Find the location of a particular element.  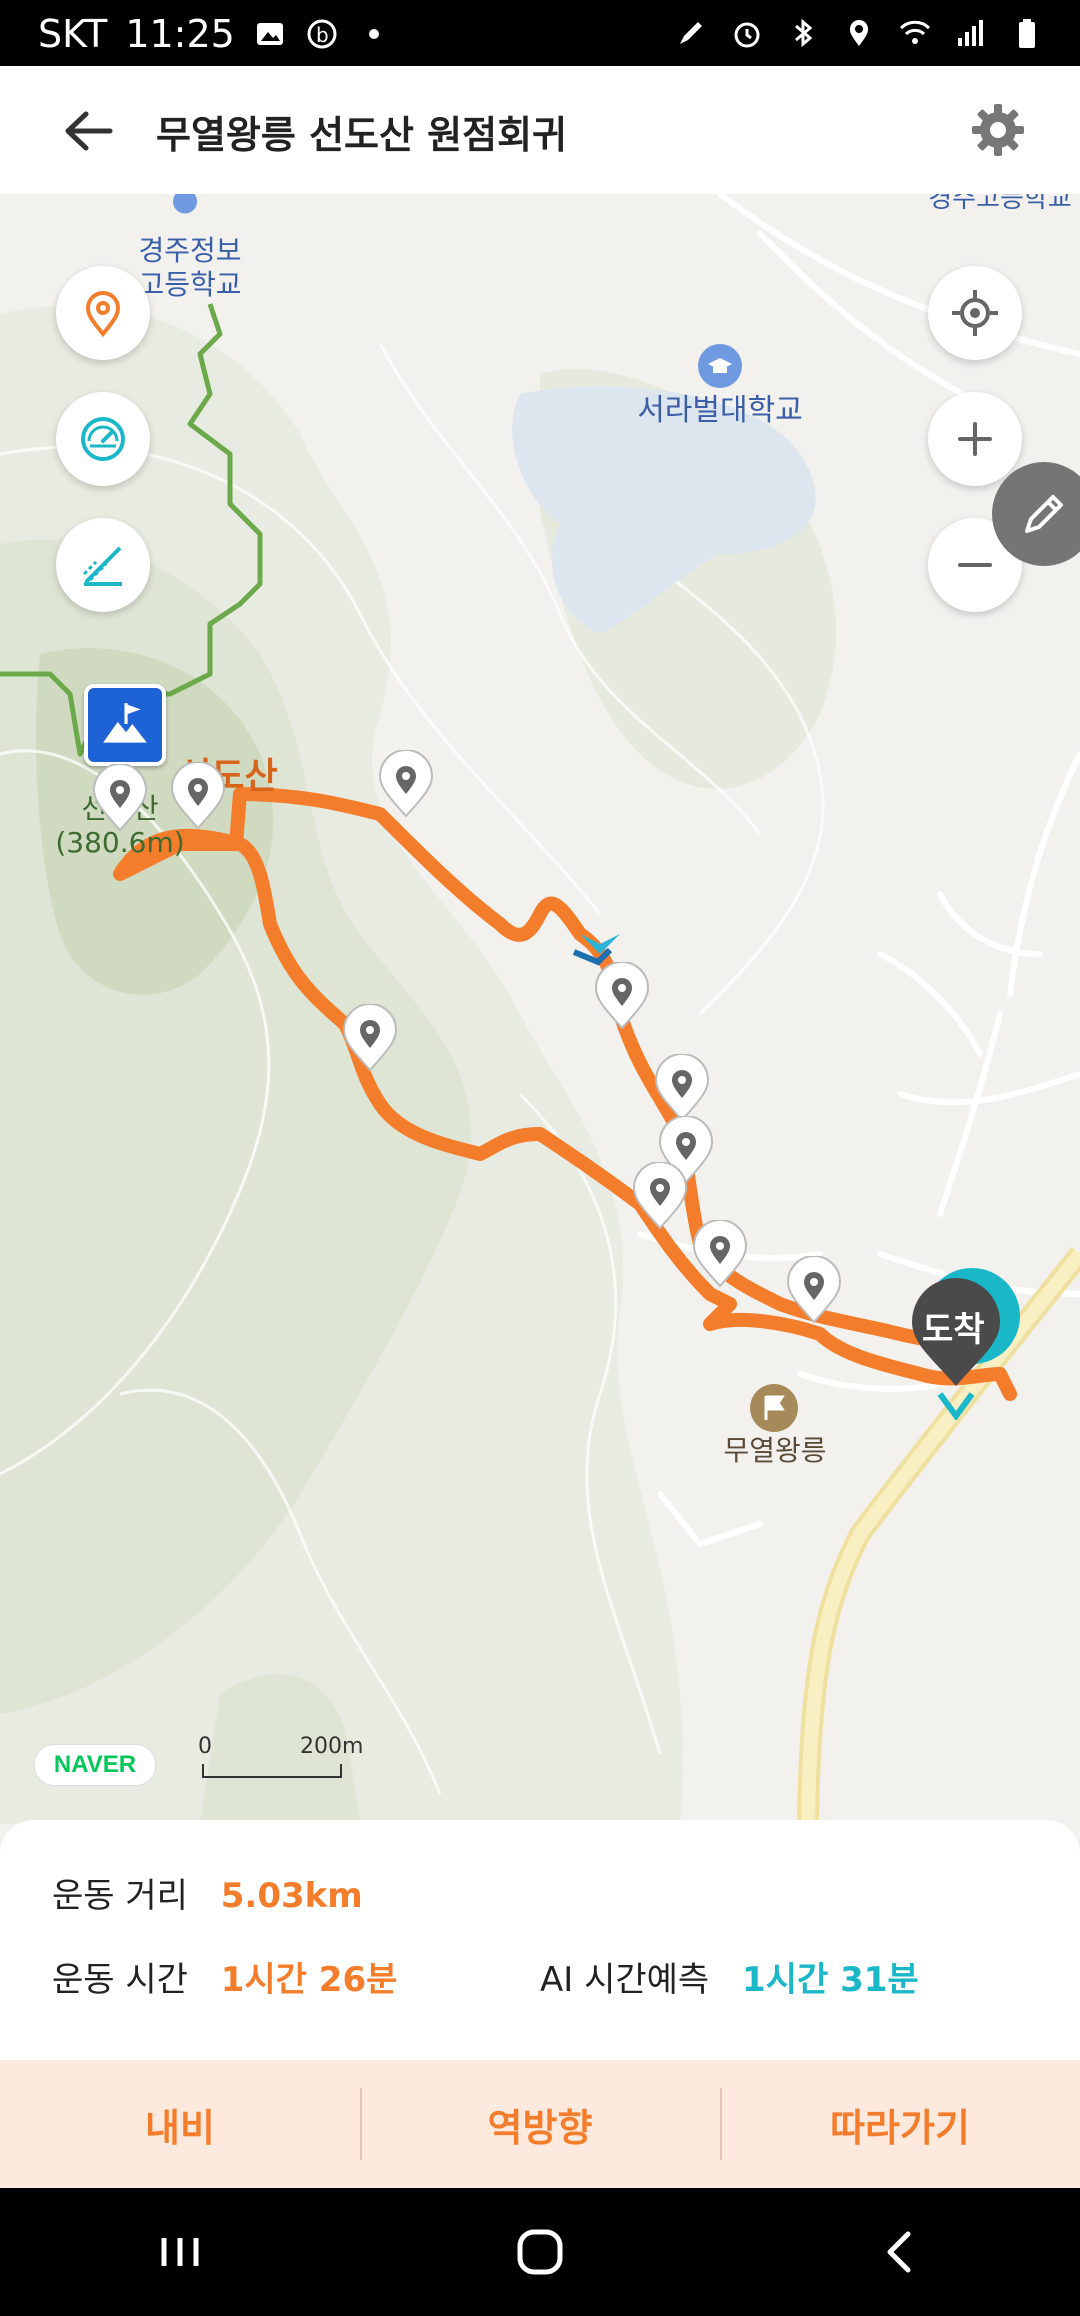

system-nav-bar is located at coordinates (540, 2252).